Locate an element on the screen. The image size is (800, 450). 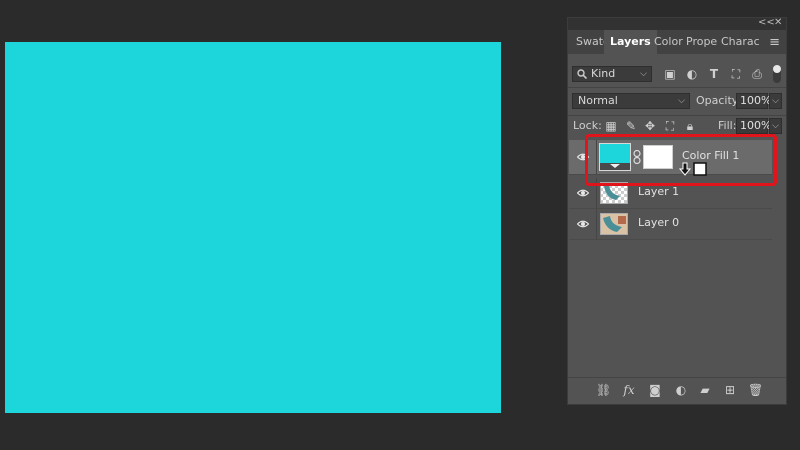
filter-toggle is located at coordinates (777, 74).